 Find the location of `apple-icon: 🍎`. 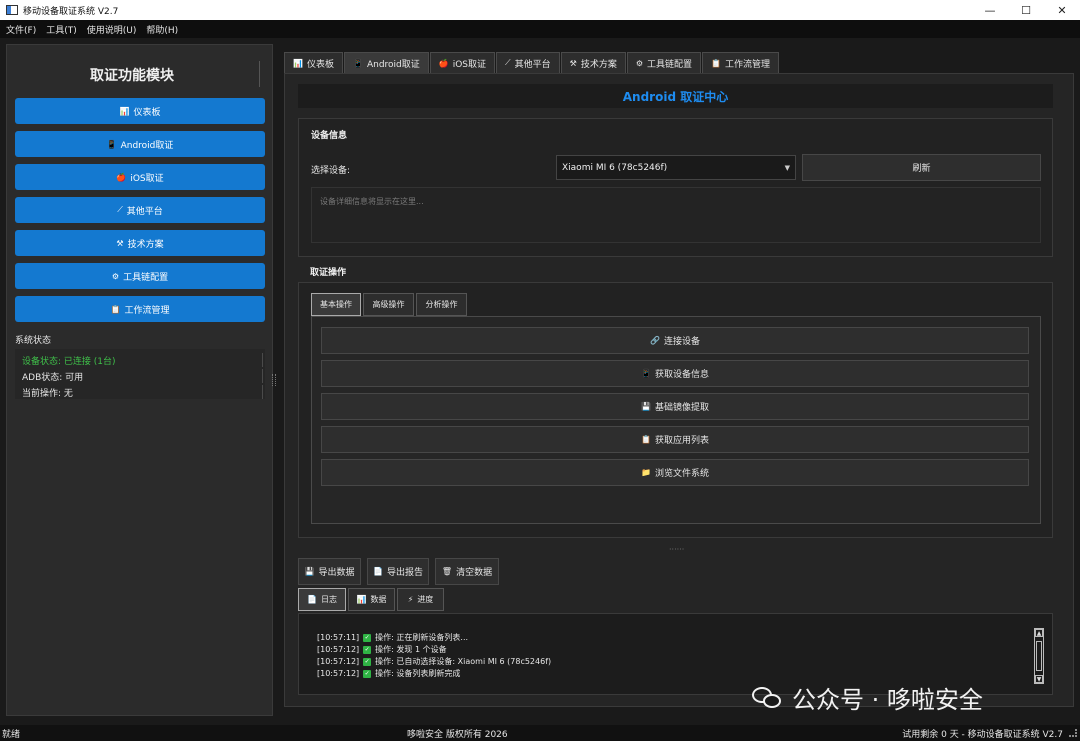

apple-icon: 🍎 is located at coordinates (121, 177).